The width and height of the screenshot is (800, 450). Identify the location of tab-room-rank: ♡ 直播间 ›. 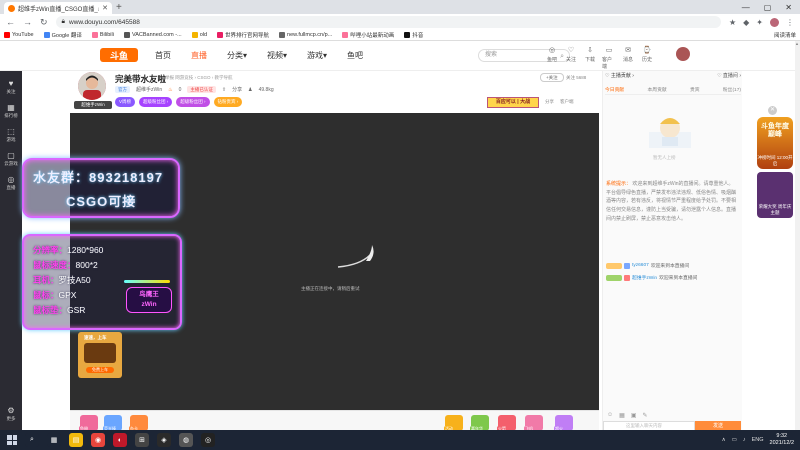
(729, 77).